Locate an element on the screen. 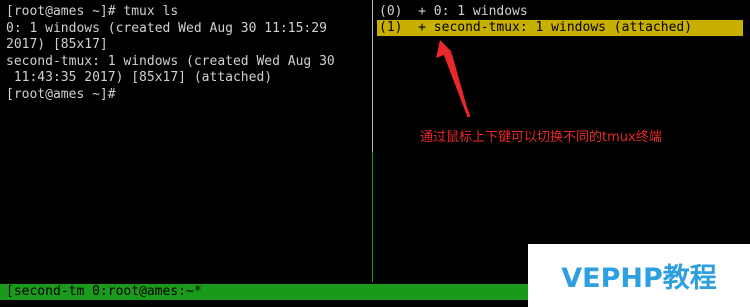 This screenshot has height=307, width=750. pane-divider is located at coordinates (372, 76).